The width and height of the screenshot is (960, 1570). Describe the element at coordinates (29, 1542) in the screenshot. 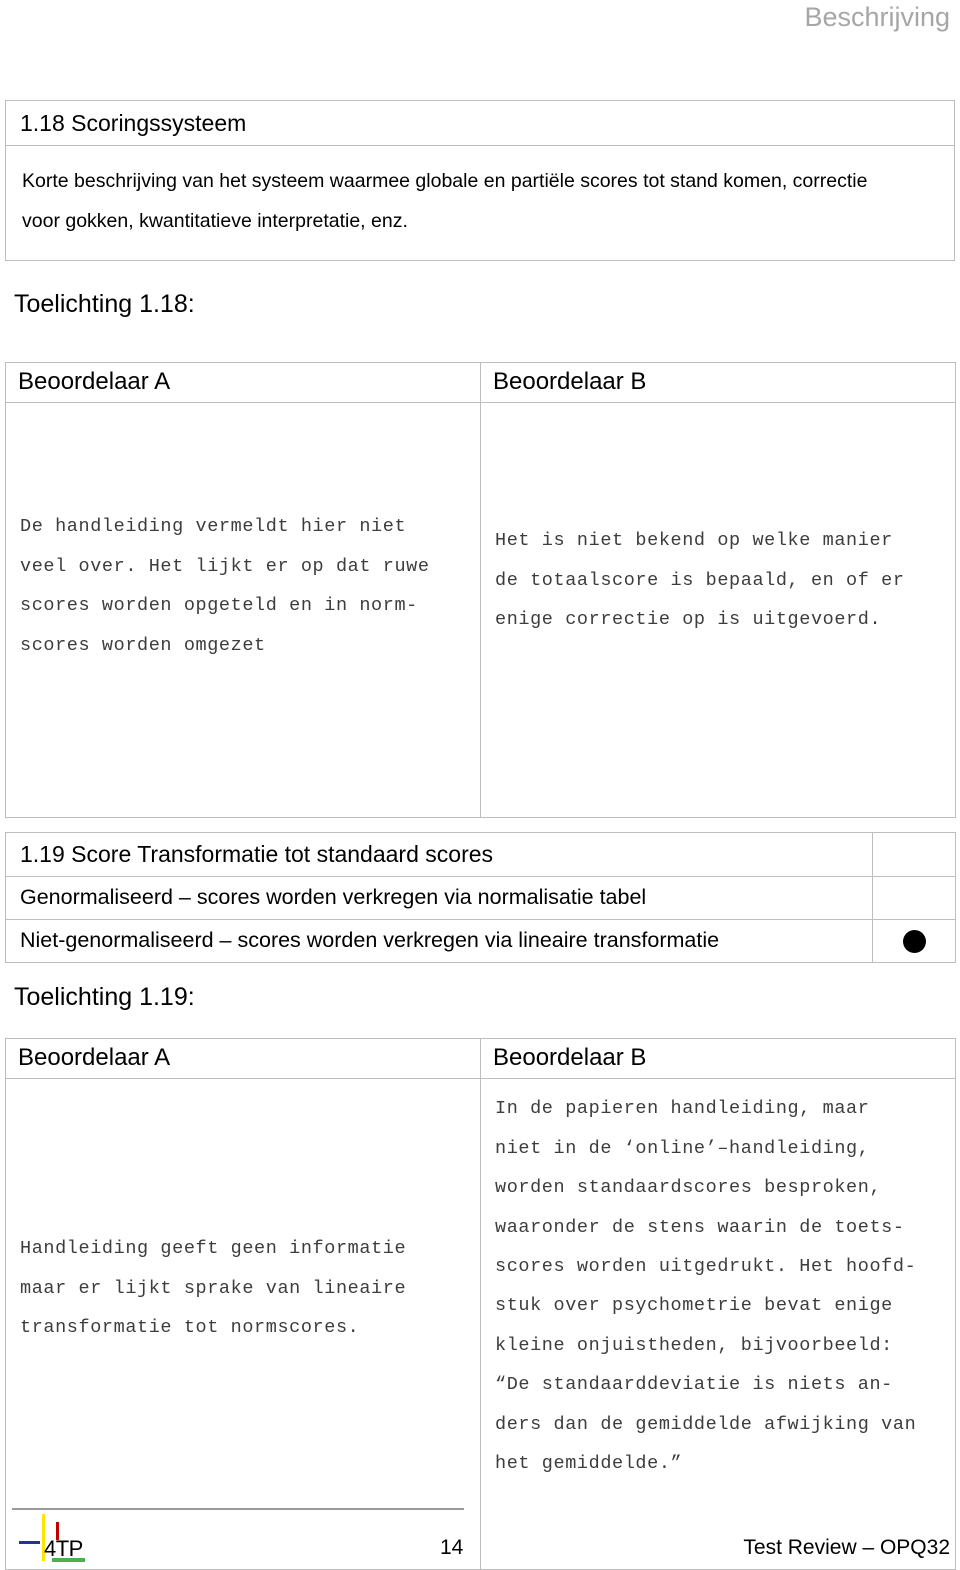

I see `logo-bar-blue-icon` at that location.